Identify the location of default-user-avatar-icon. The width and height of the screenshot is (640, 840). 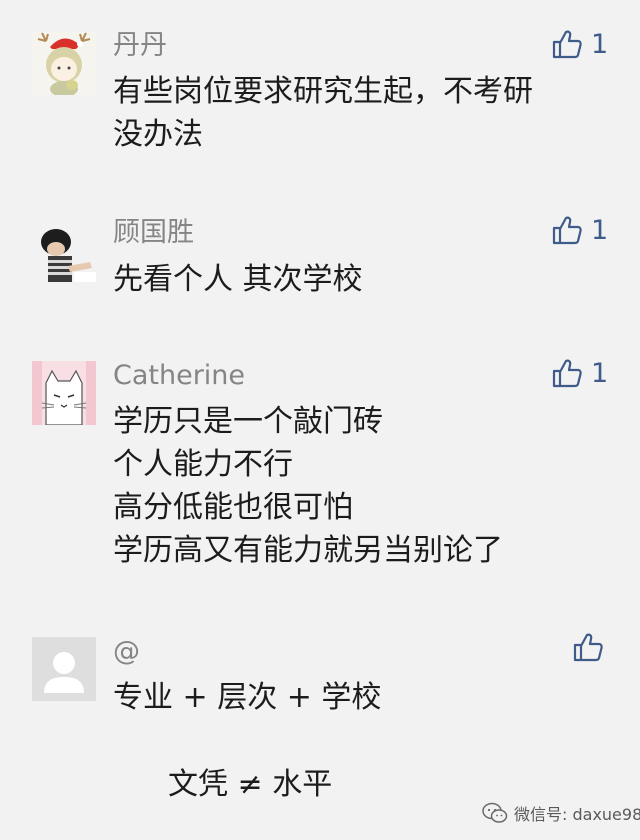
(64, 669).